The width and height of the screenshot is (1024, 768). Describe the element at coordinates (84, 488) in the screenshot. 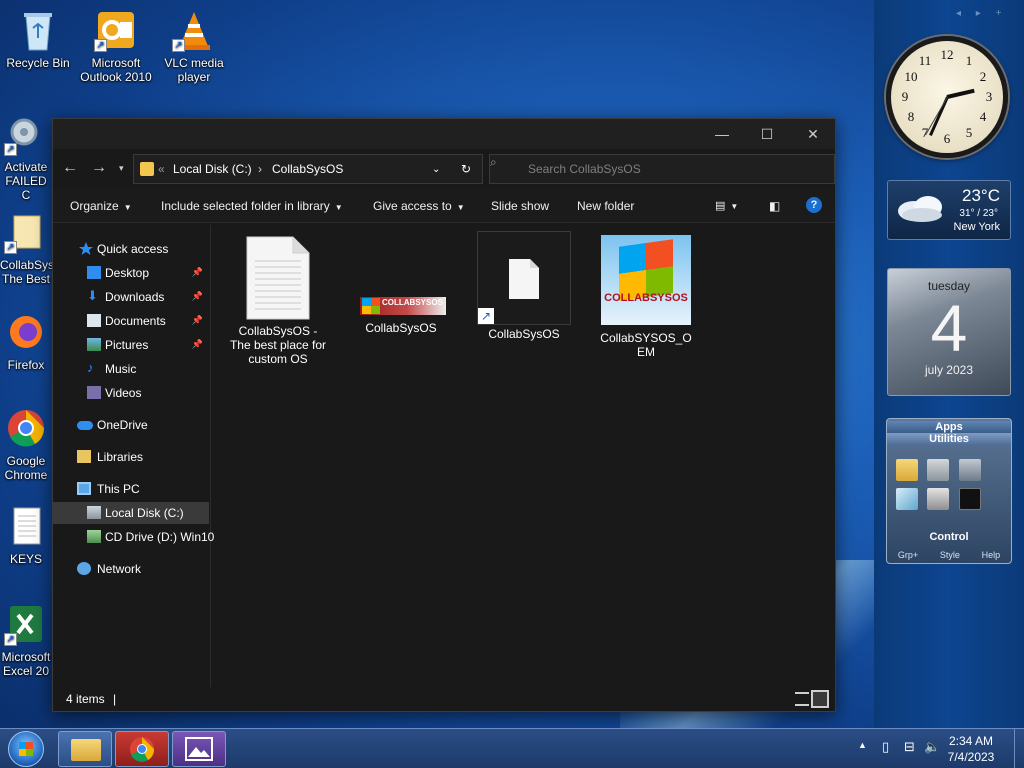

I see `computer-icon` at that location.